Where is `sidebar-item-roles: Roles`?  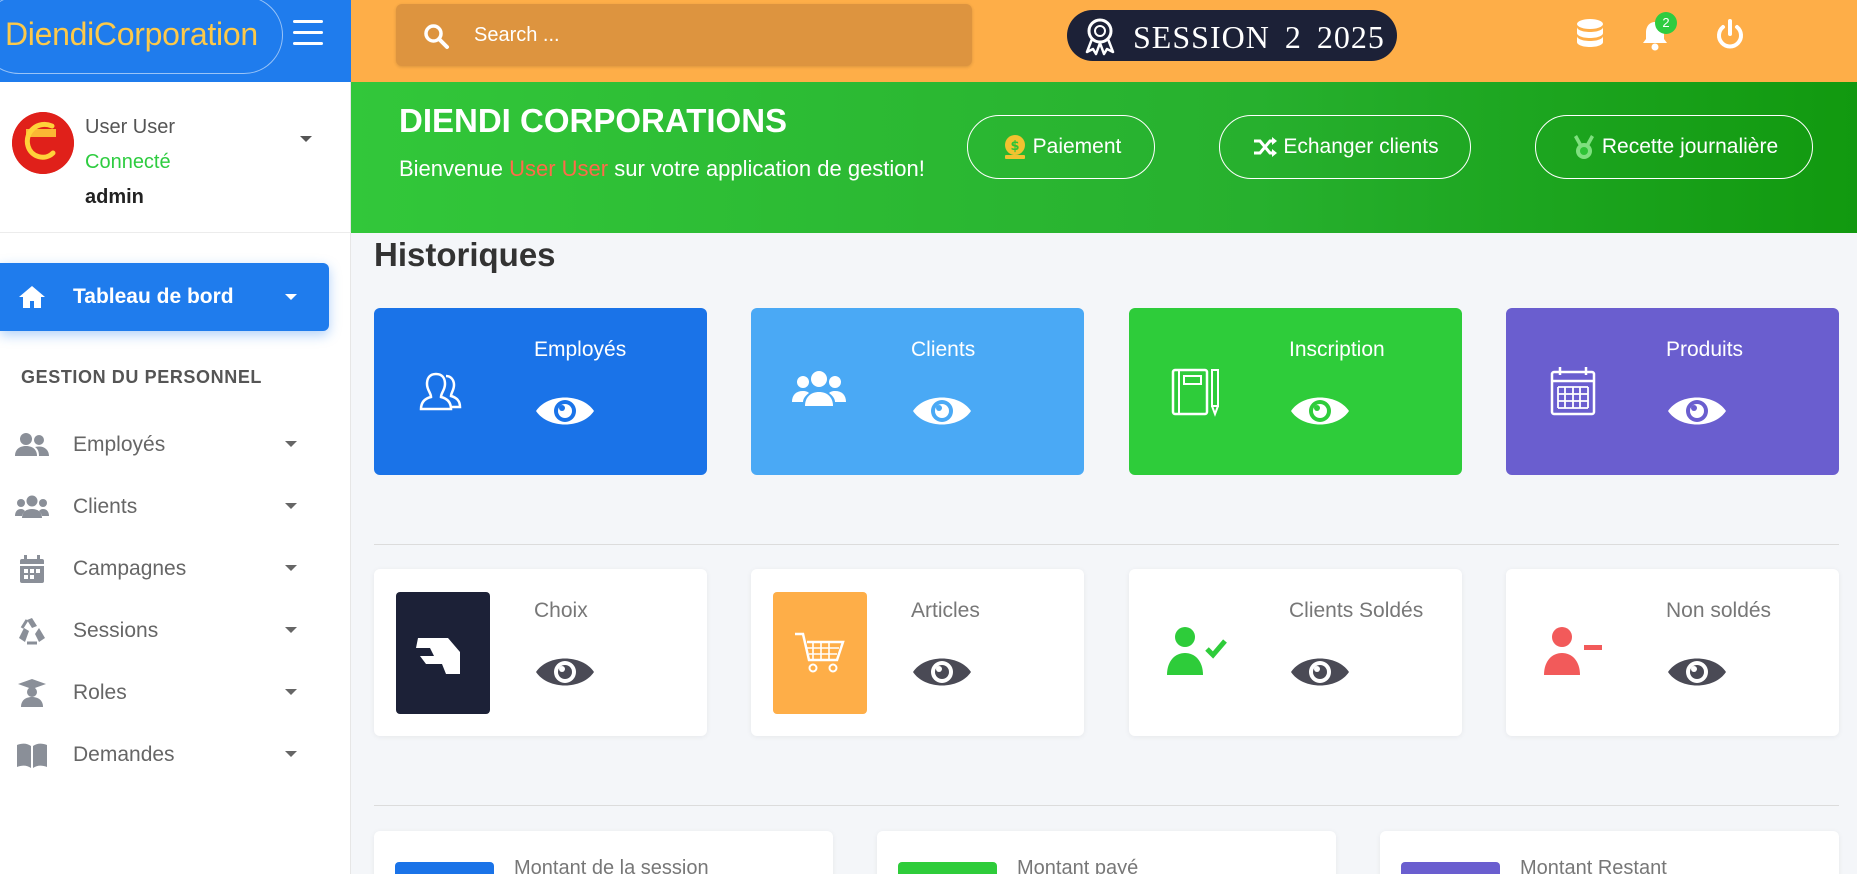
sidebar-item-roles: Roles is located at coordinates (164, 693).